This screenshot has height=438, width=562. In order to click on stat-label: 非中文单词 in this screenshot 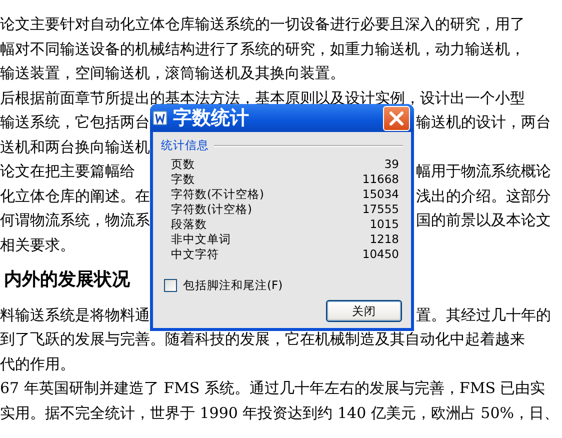, I will do `click(201, 239)`.